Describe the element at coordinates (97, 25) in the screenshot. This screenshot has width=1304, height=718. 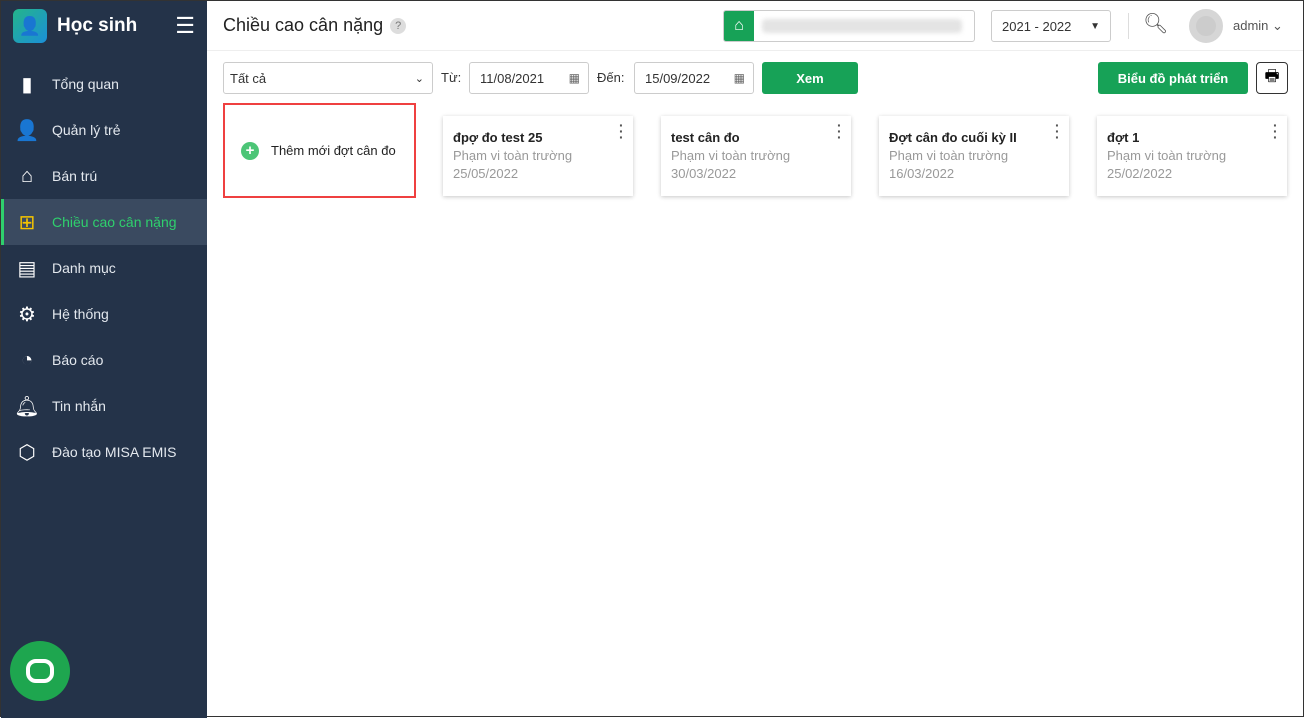
I see `app-name: Học sinh` at that location.